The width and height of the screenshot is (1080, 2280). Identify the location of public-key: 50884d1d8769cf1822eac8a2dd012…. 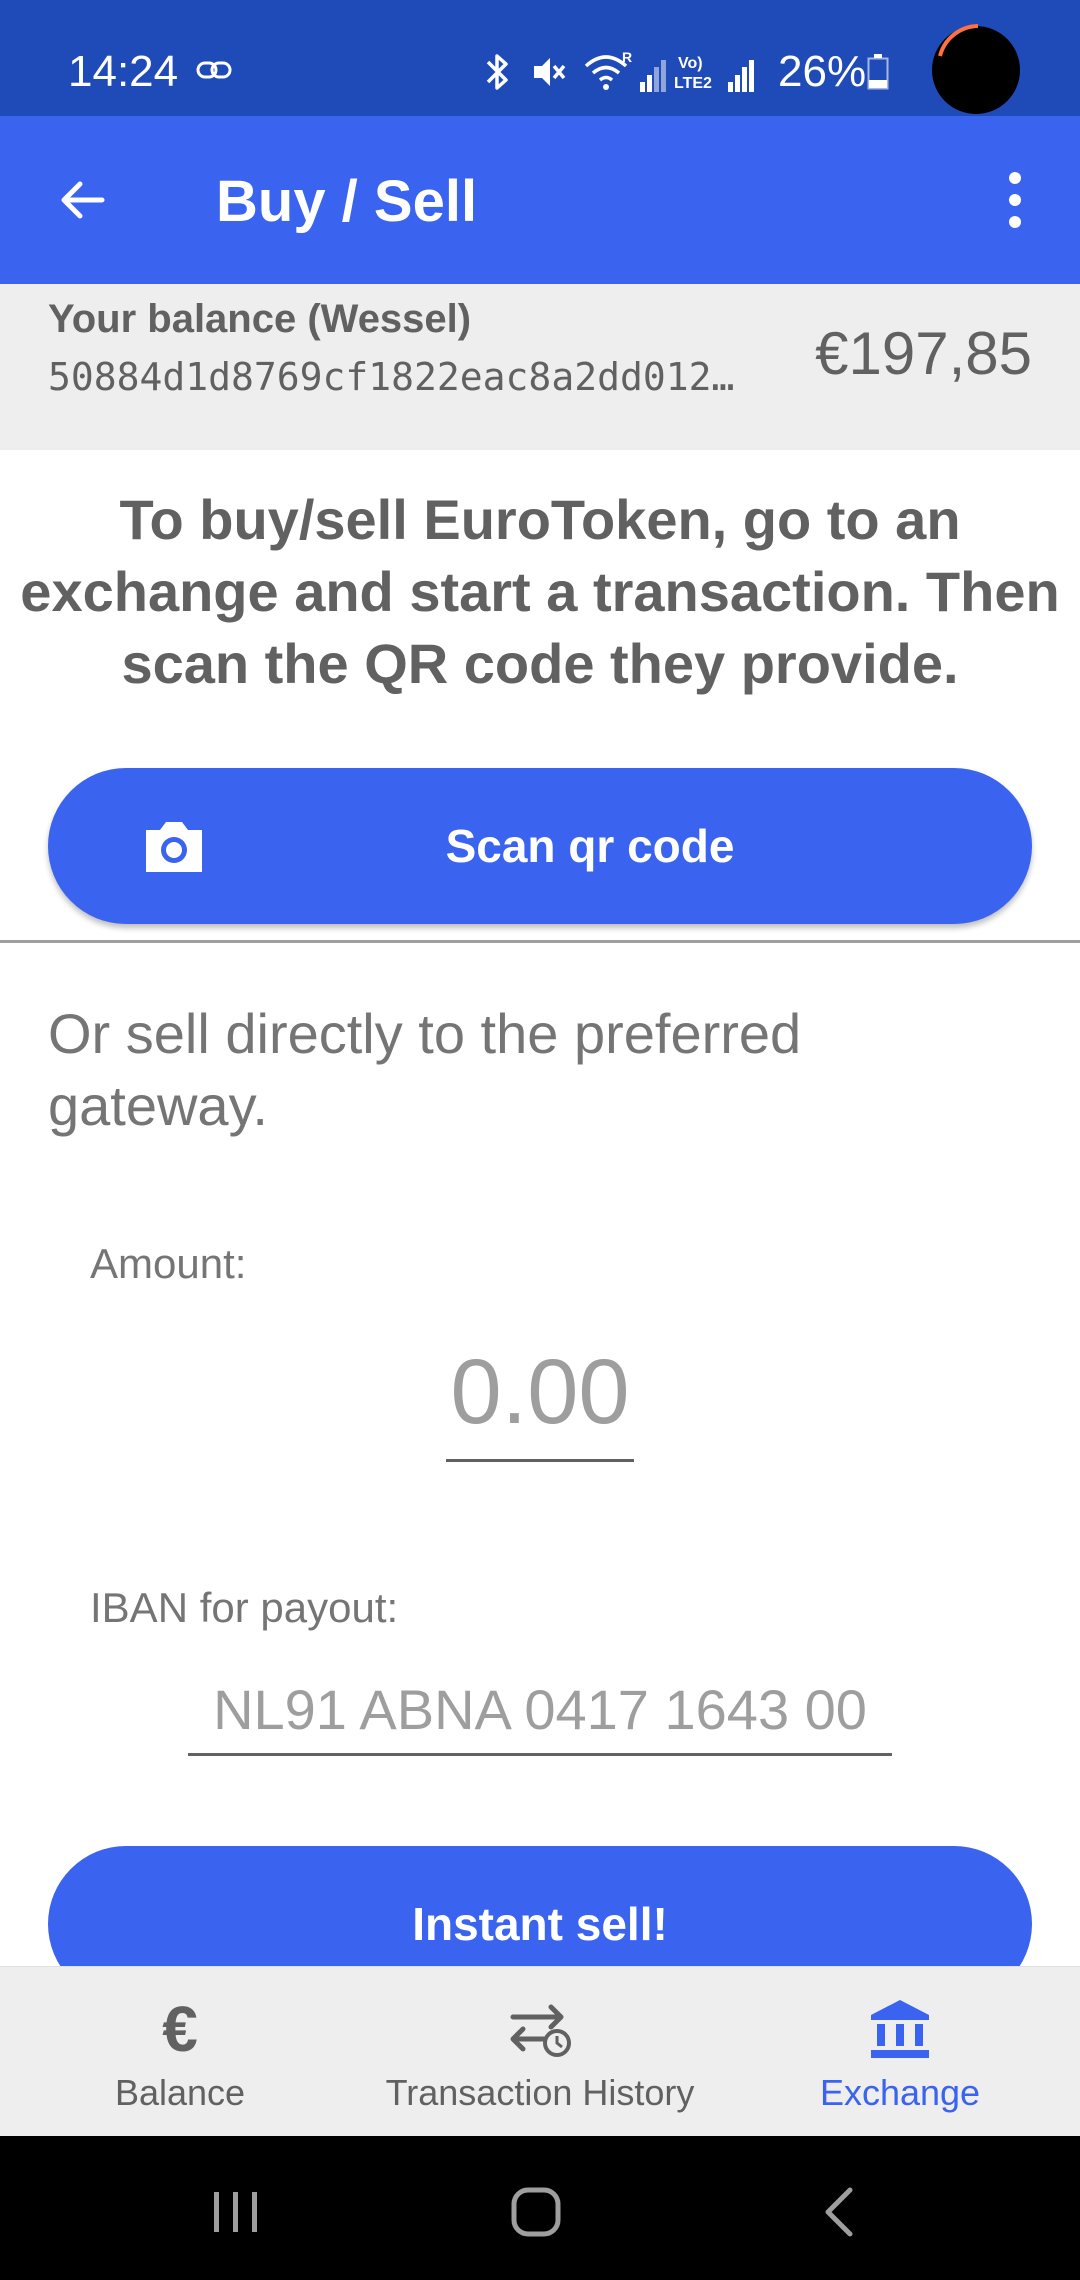
(391, 377).